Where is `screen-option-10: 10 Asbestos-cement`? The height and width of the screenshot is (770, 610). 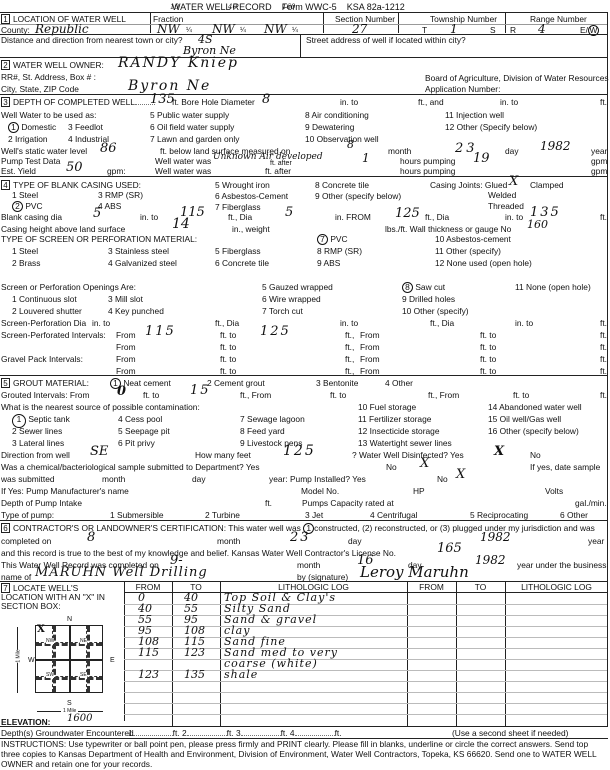 screen-option-10: 10 Asbestos-cement is located at coordinates (473, 239).